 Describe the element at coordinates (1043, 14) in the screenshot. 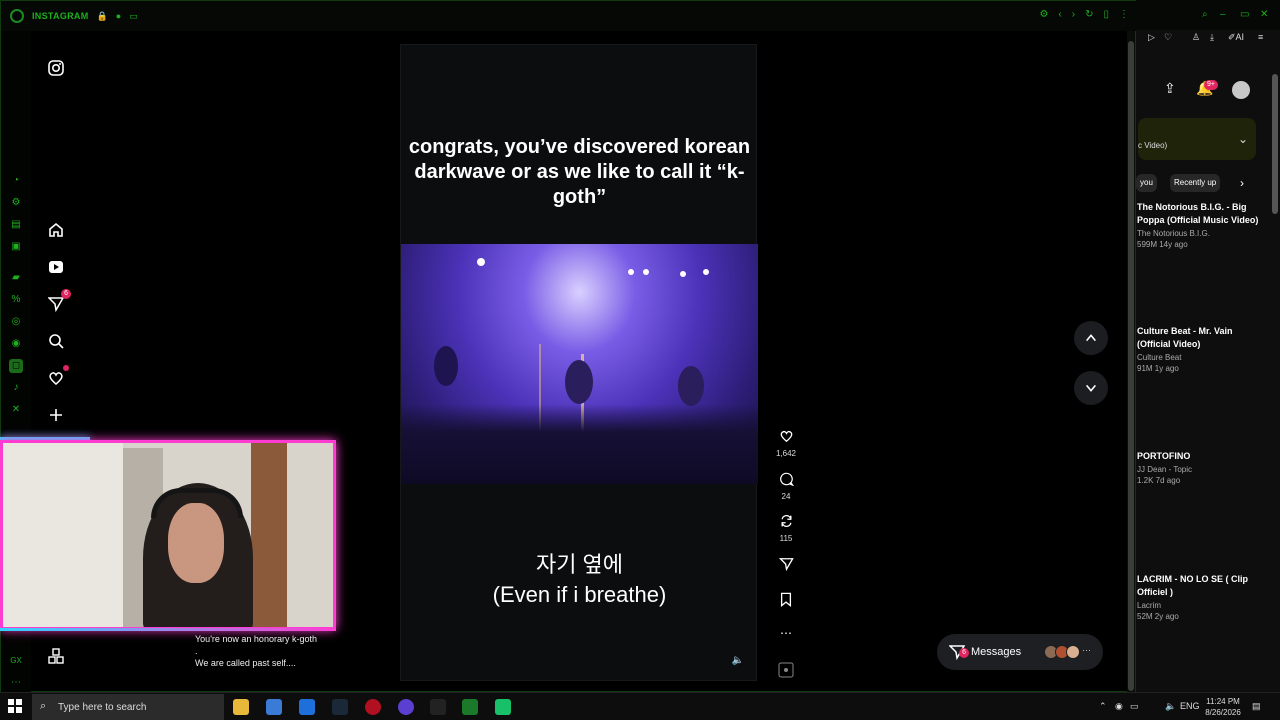

I see `settings-icon: ⚙` at that location.